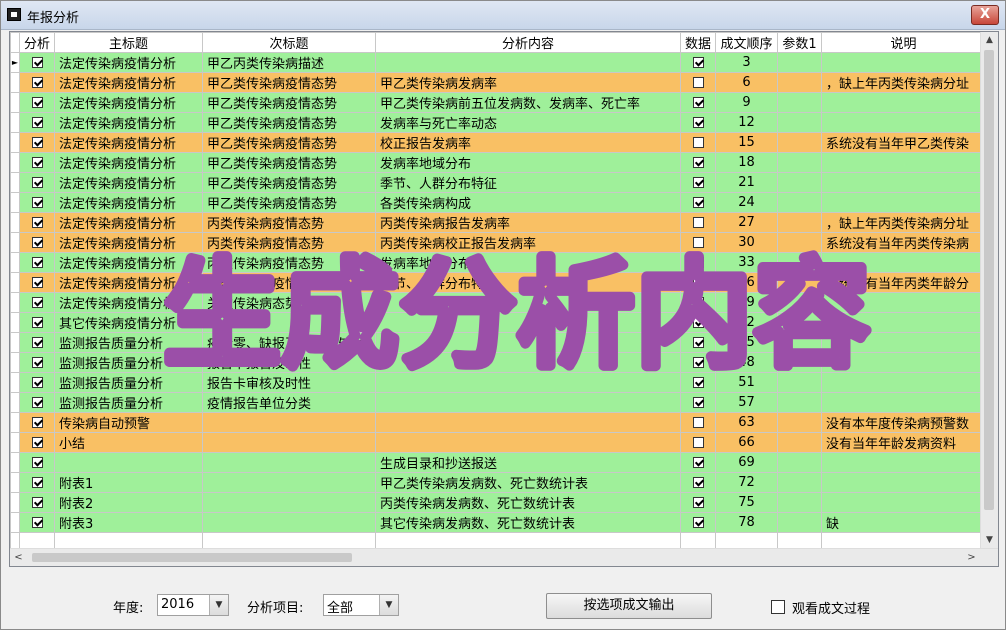  What do you see at coordinates (989, 280) in the screenshot?
I see `vertical-scroll-thumb` at bounding box center [989, 280].